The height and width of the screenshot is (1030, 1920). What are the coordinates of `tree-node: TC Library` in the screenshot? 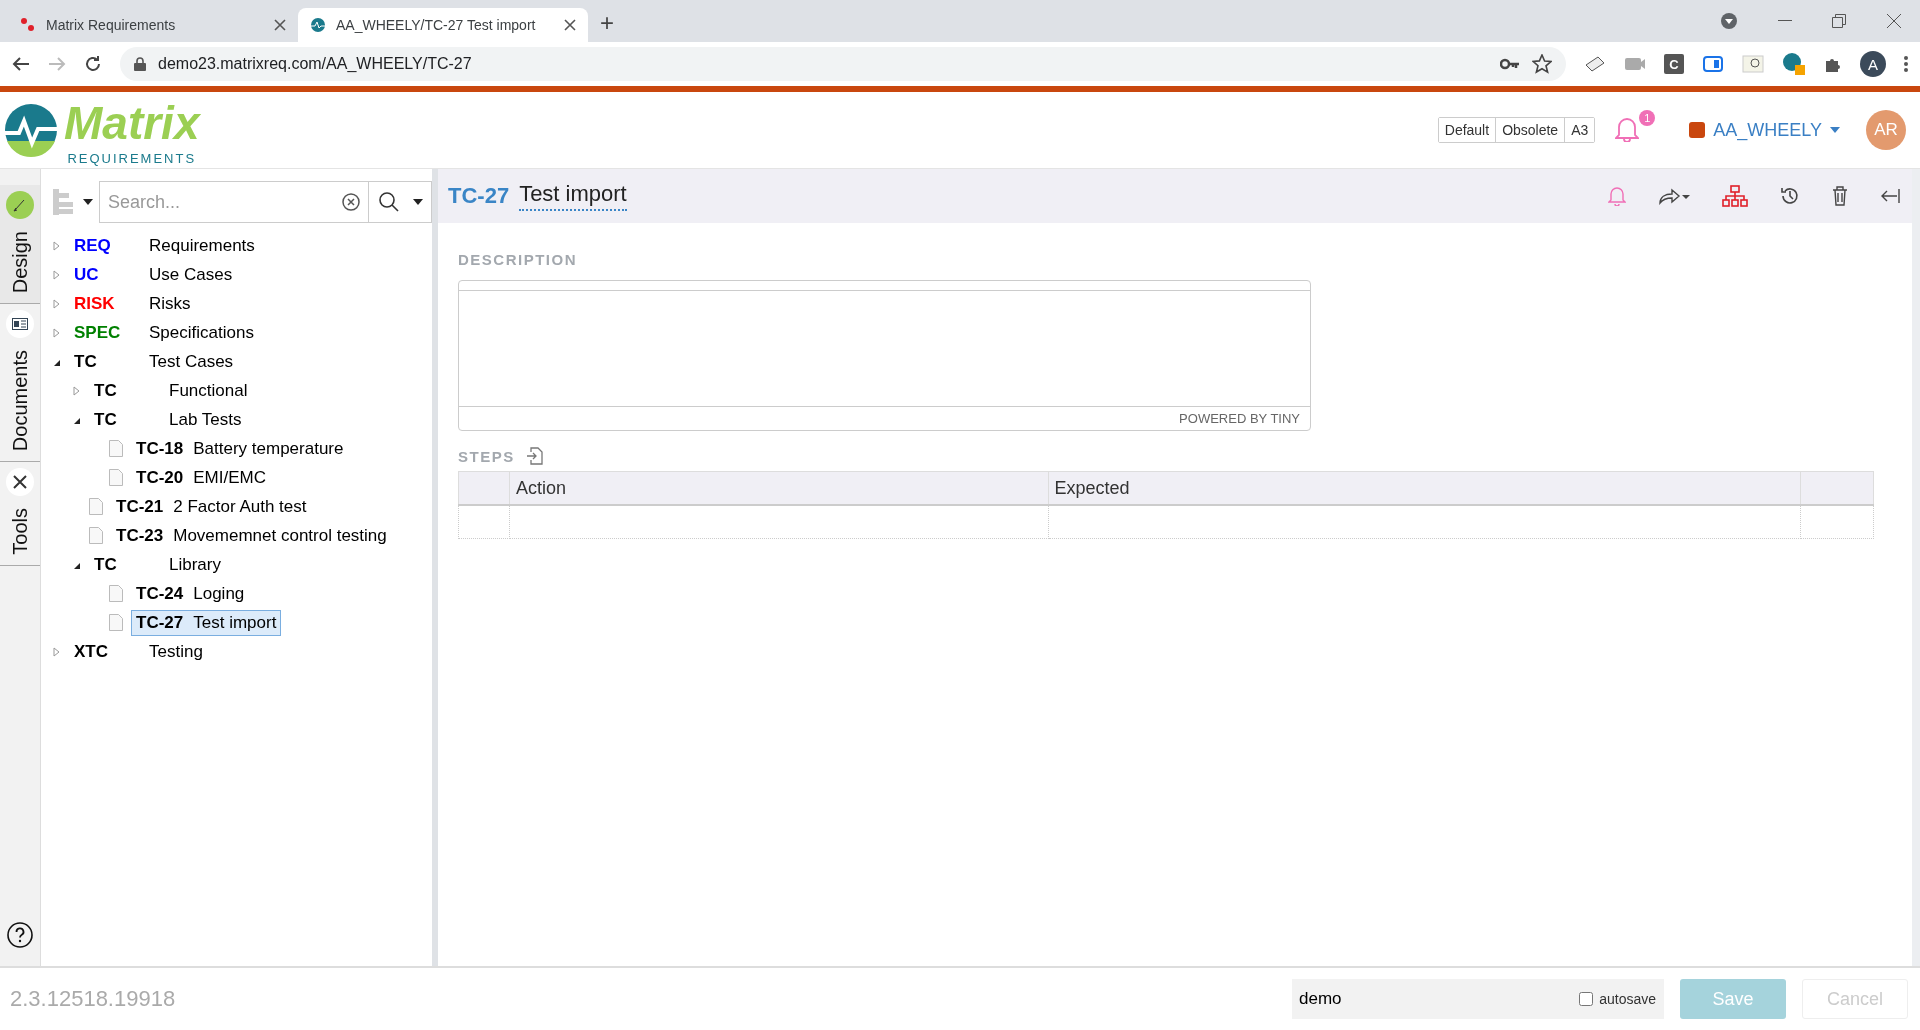 It's located at (157, 564).